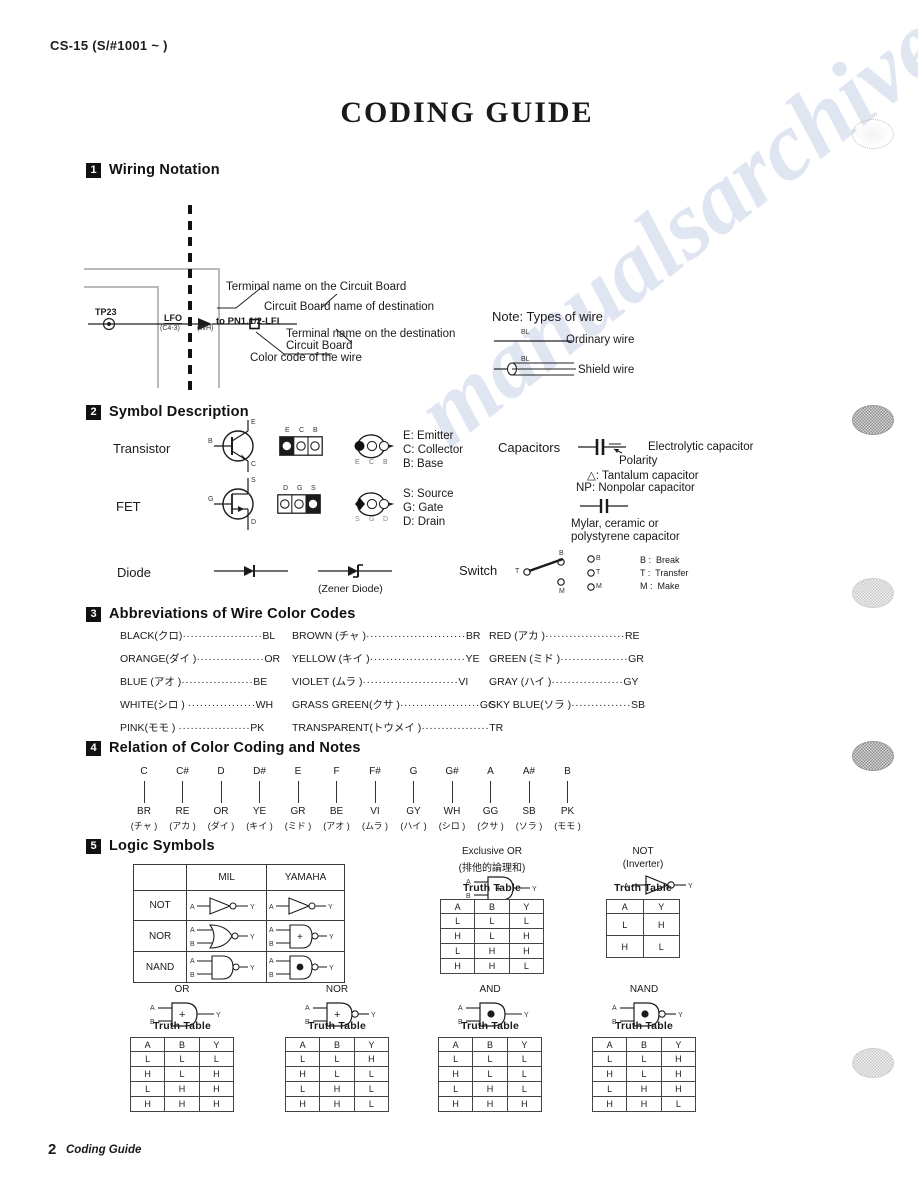 The height and width of the screenshot is (1188, 918). What do you see at coordinates (232, 614) in the screenshot?
I see `section-title: Abbreviations of Wire Color Codes` at bounding box center [232, 614].